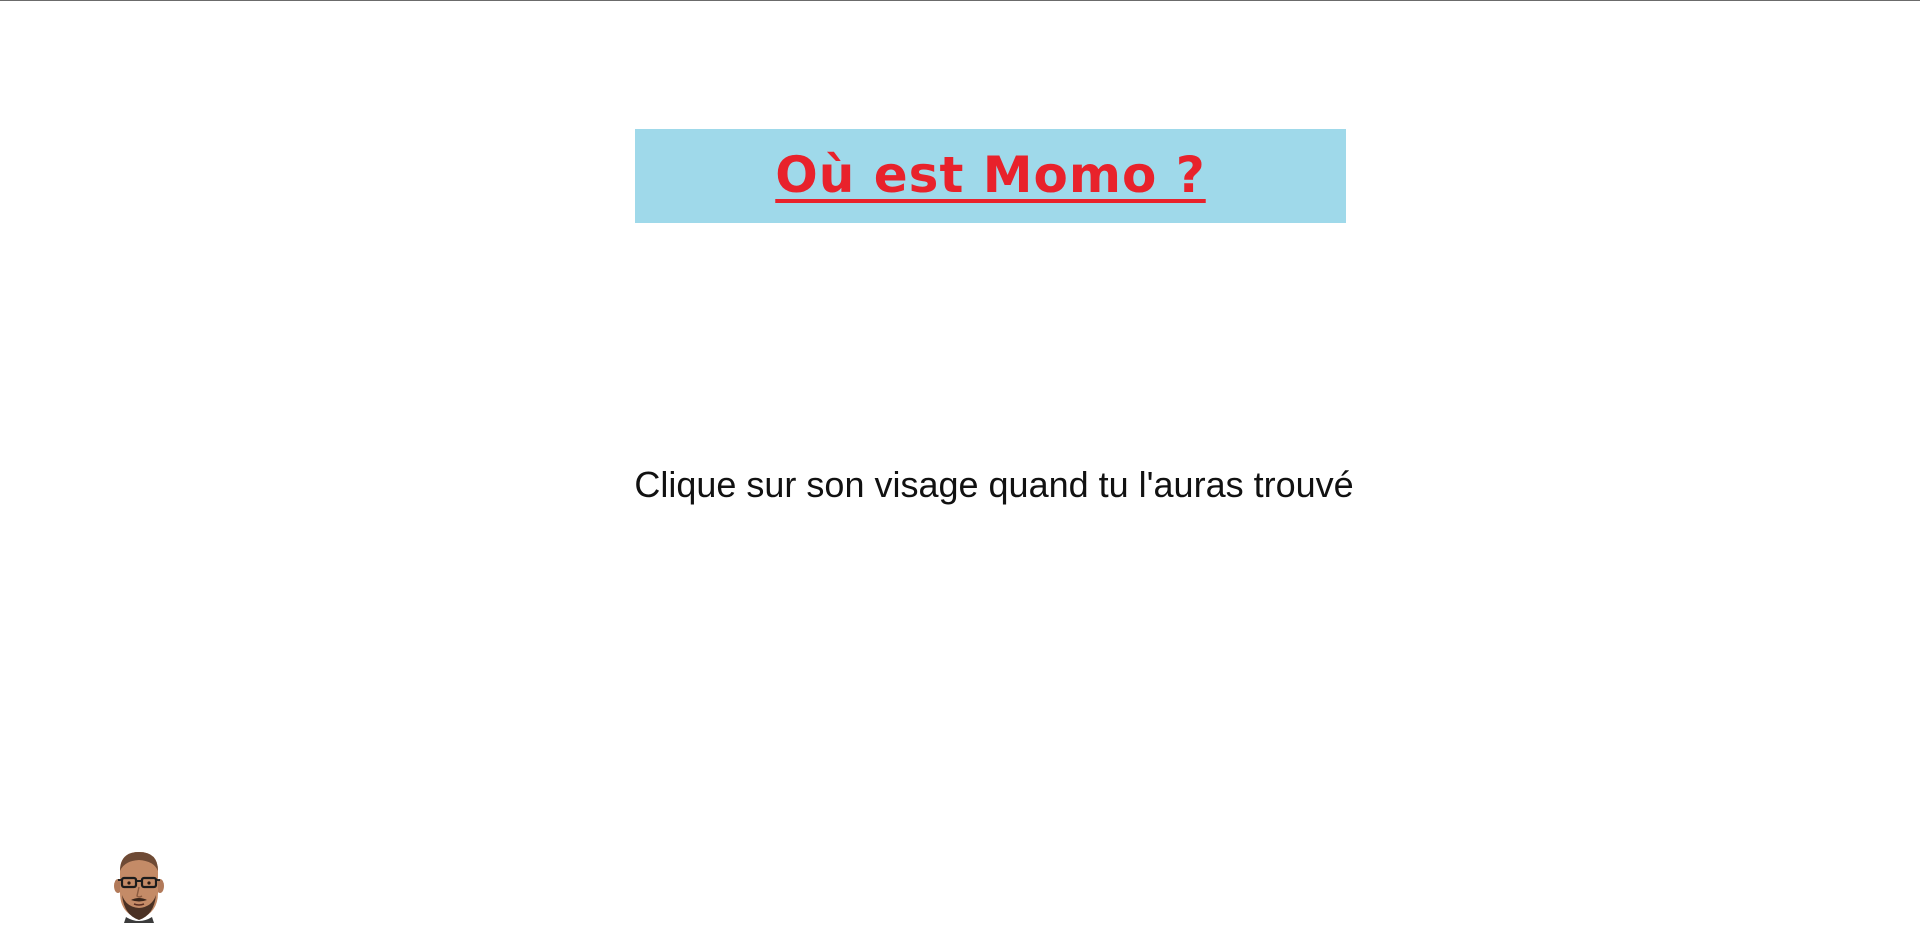 This screenshot has width=1920, height=942. Describe the element at coordinates (139, 886) in the screenshot. I see `momo-face-icon` at that location.